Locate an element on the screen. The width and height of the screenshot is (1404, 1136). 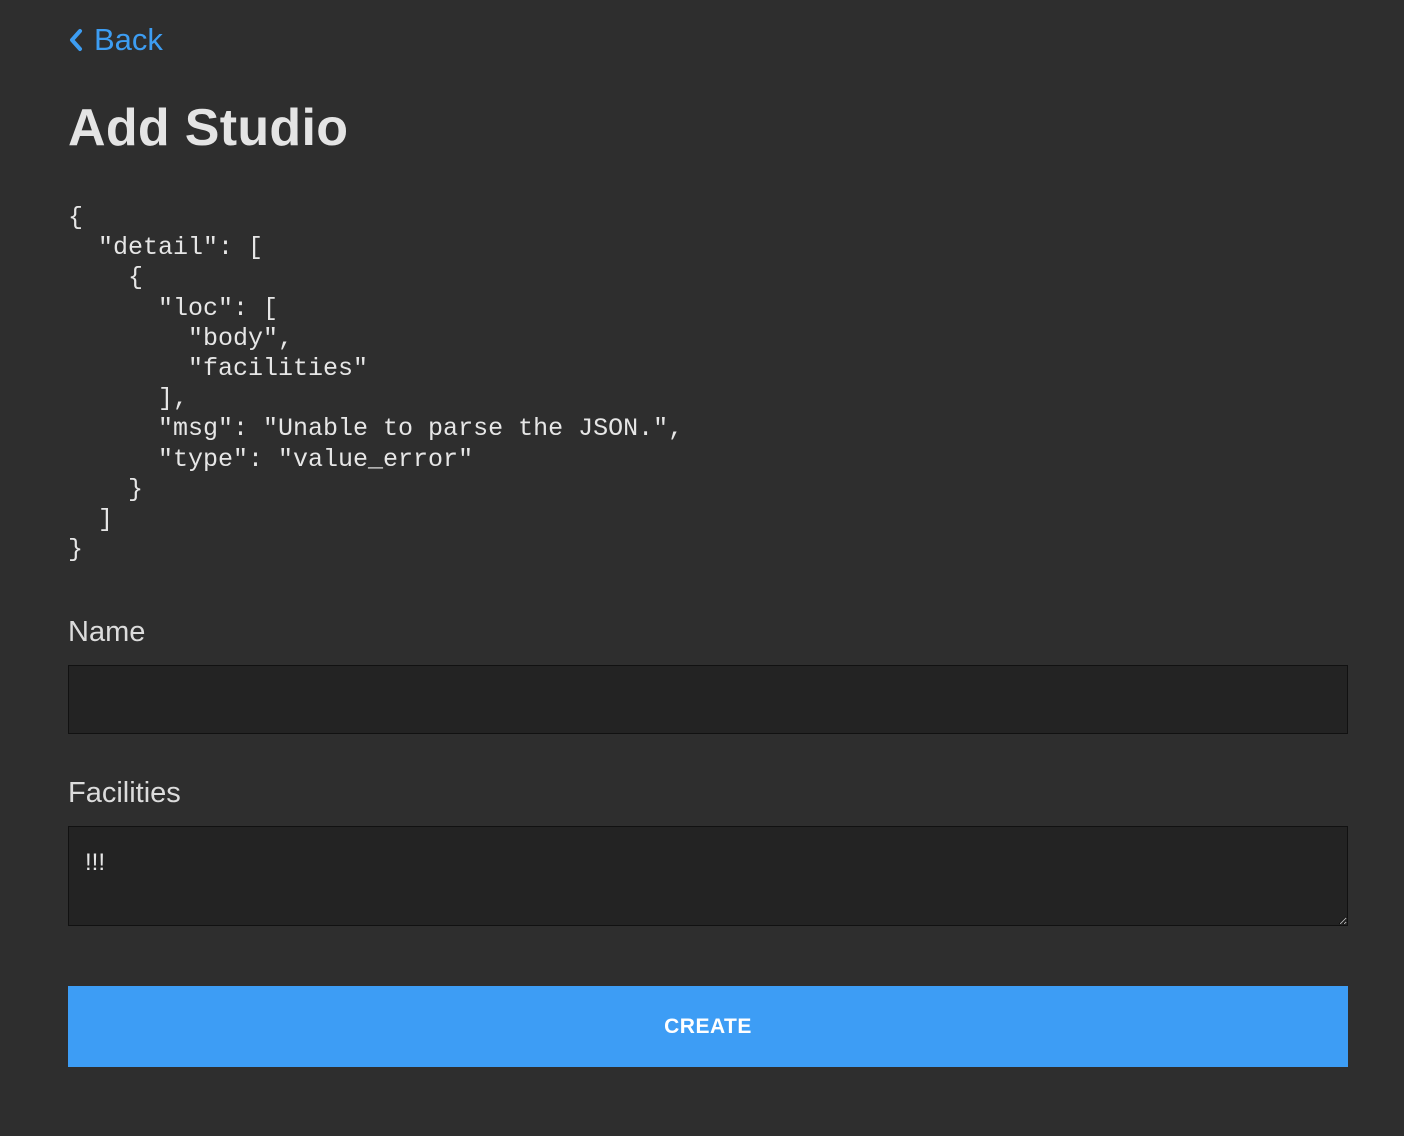
name-input is located at coordinates (708, 699).